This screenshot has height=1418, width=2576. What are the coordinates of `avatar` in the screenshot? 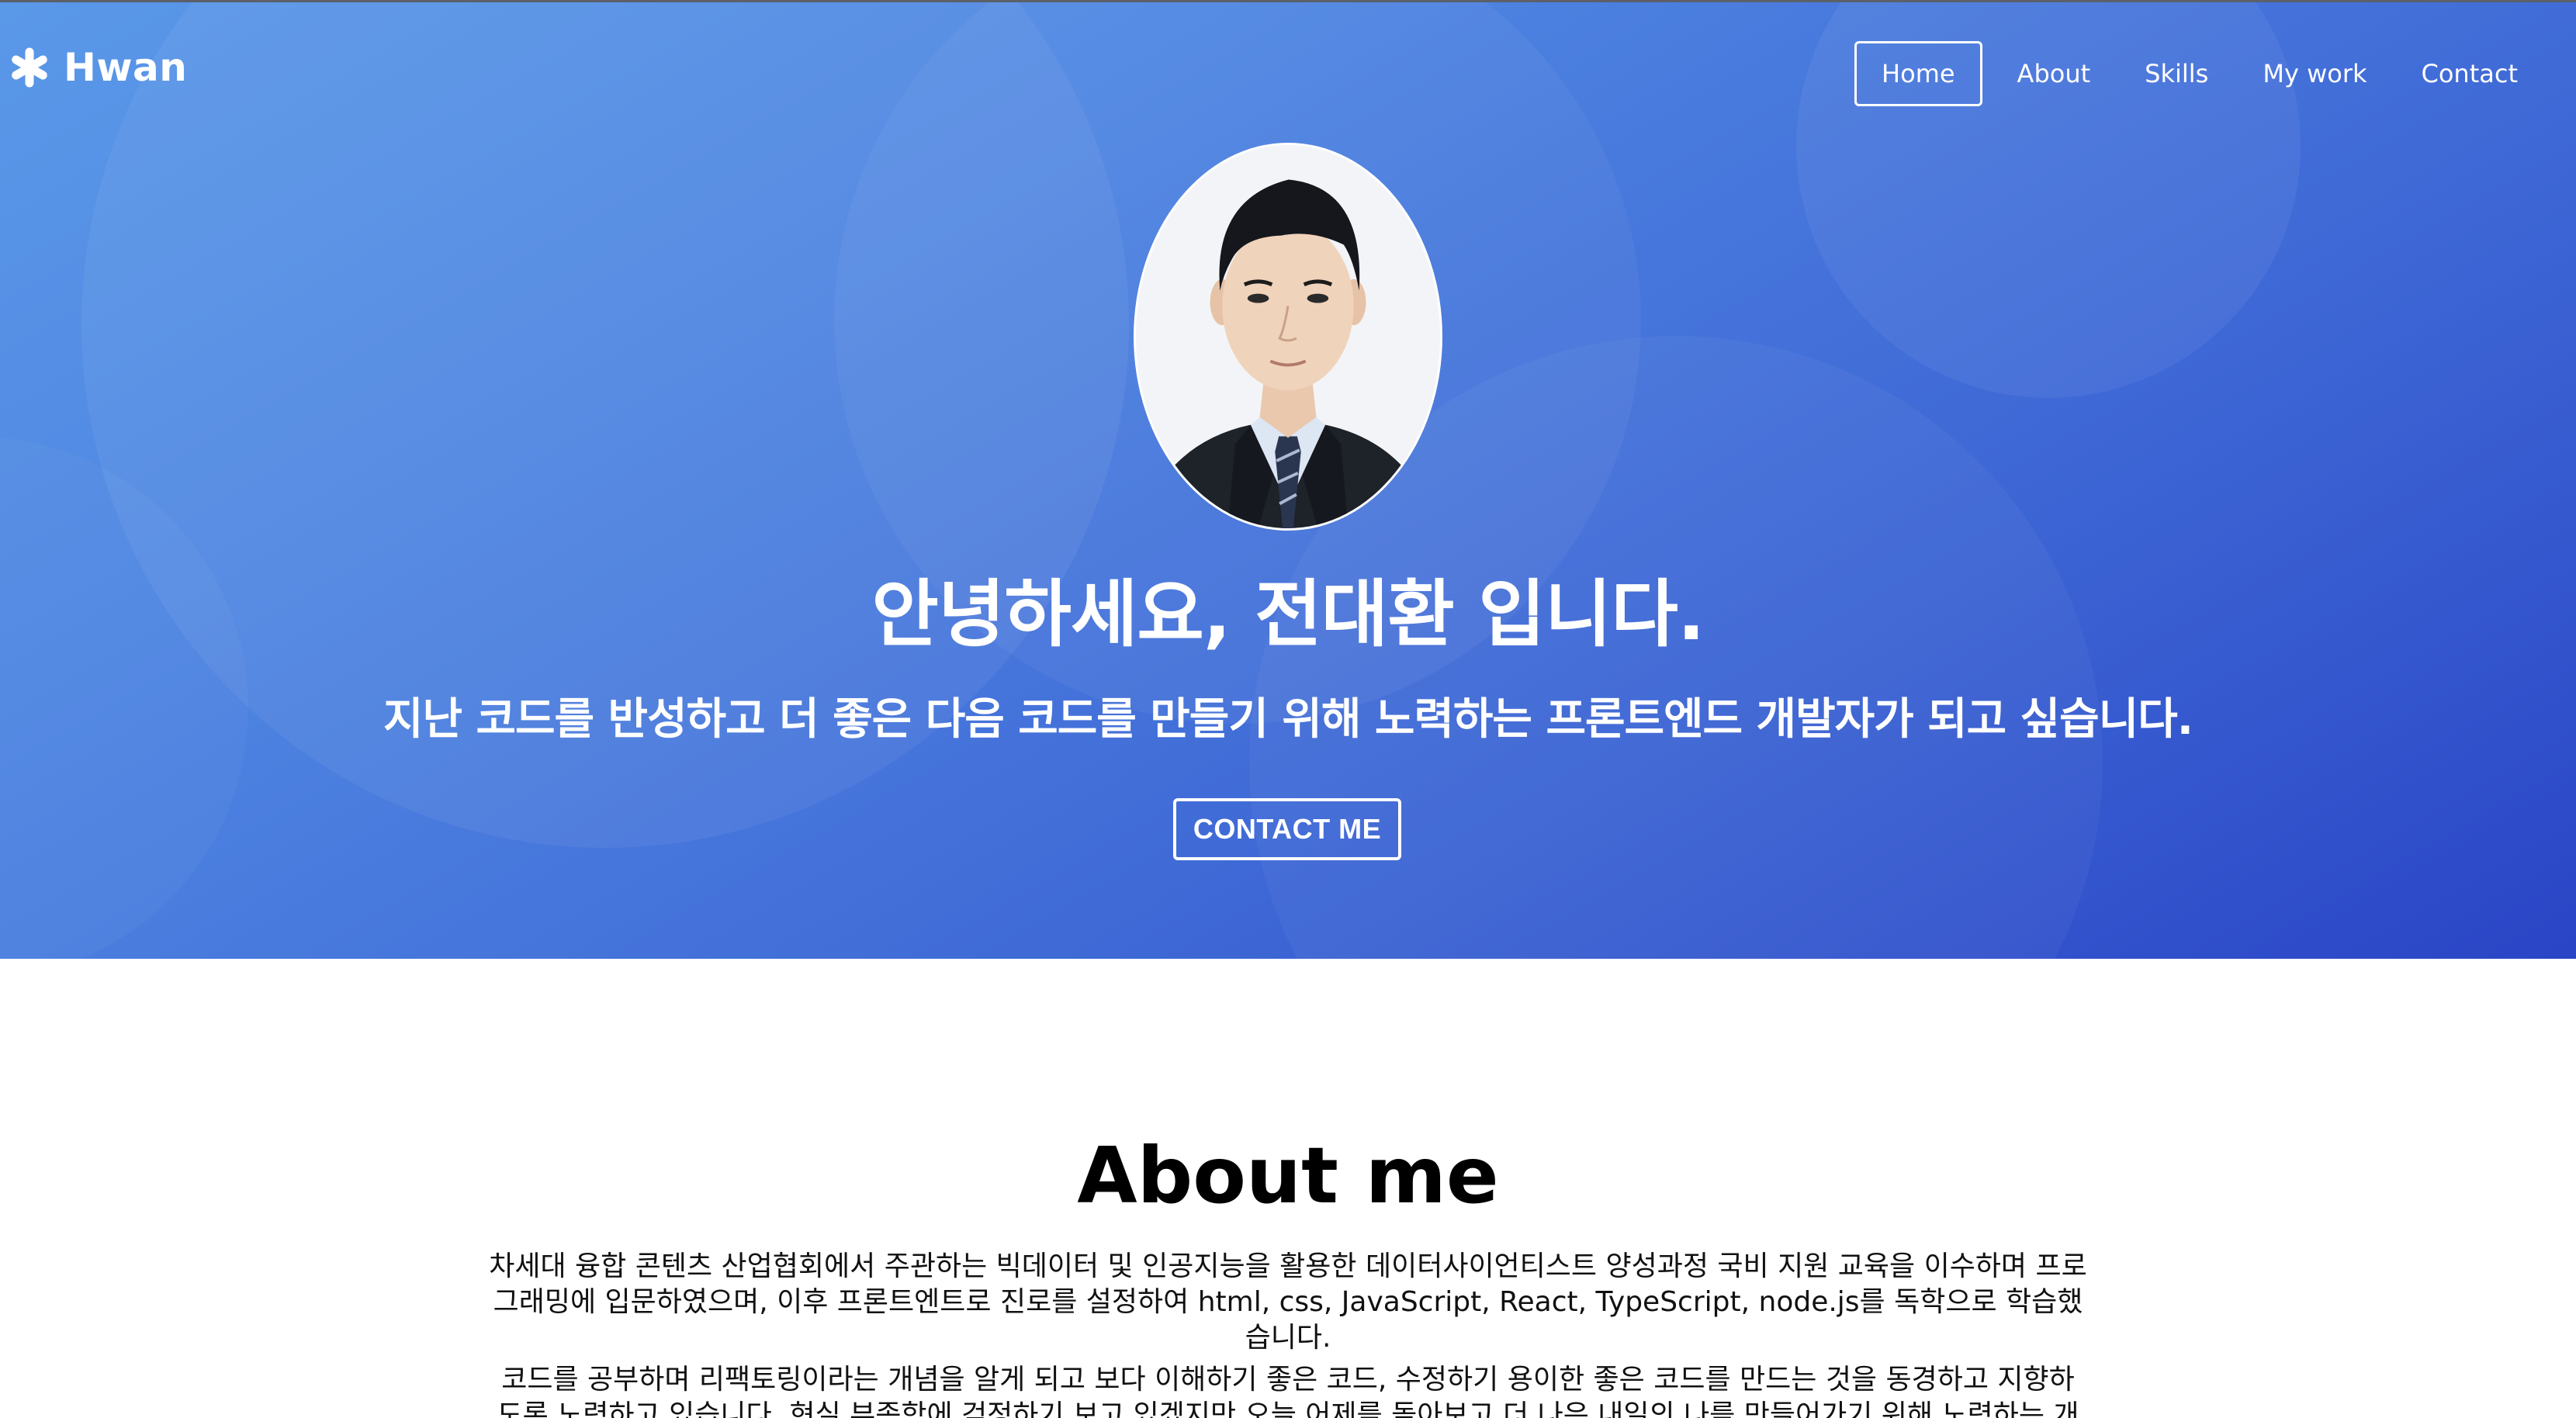 It's located at (1288, 337).